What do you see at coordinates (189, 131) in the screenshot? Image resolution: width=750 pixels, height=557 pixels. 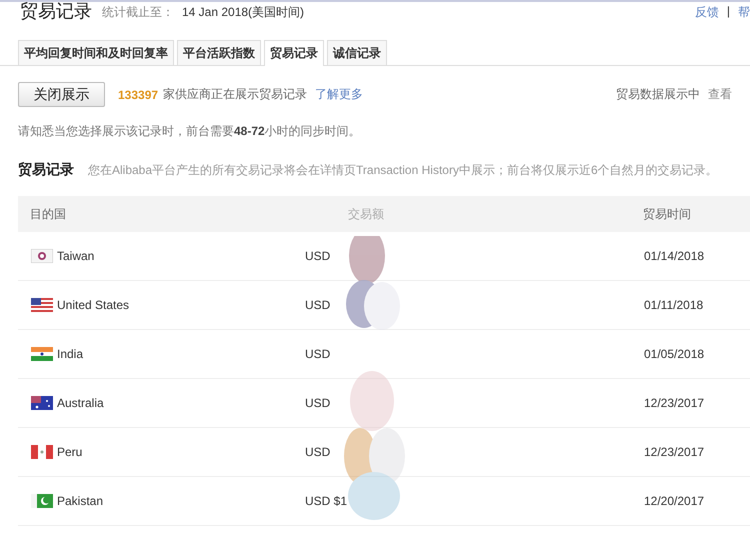 I see `sync-notice: 请知悉当您选择展示该记录时，前台需要48-72小时的同步时间。` at bounding box center [189, 131].